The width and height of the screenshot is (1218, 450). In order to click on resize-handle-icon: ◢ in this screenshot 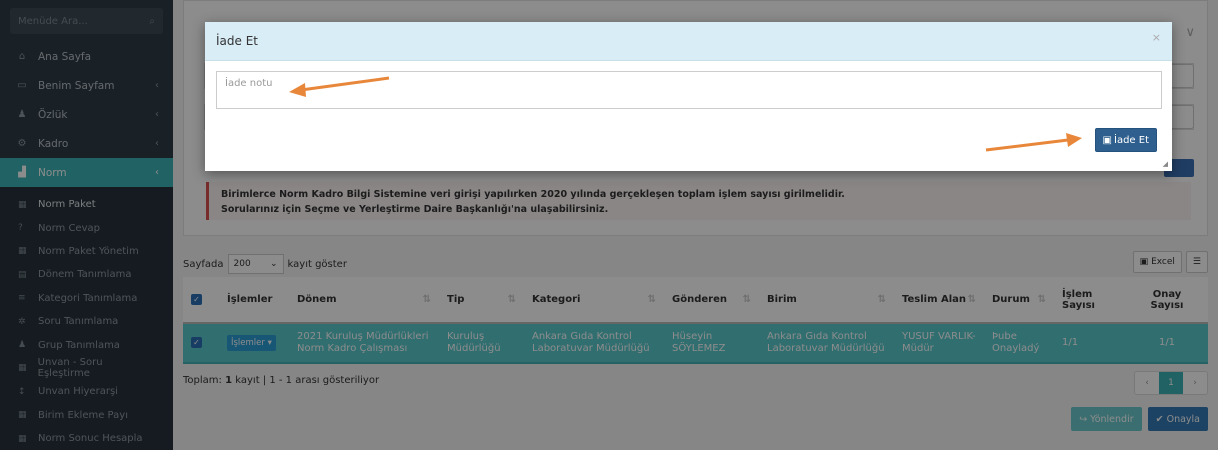, I will do `click(1165, 164)`.